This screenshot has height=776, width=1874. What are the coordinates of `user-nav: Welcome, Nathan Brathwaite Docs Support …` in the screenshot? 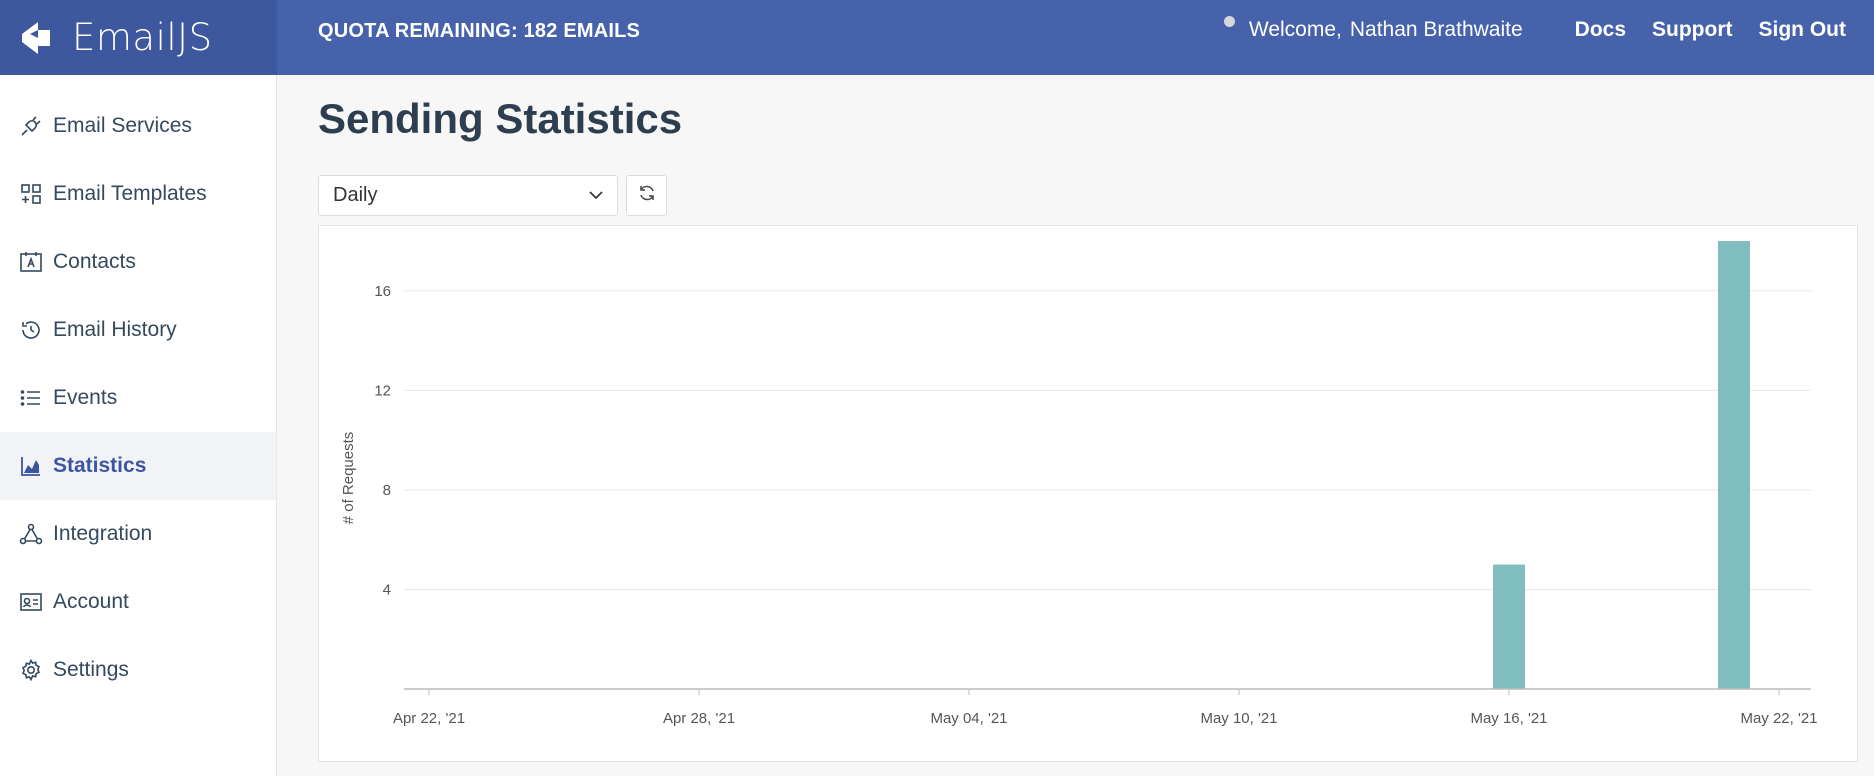 It's located at (1535, 28).